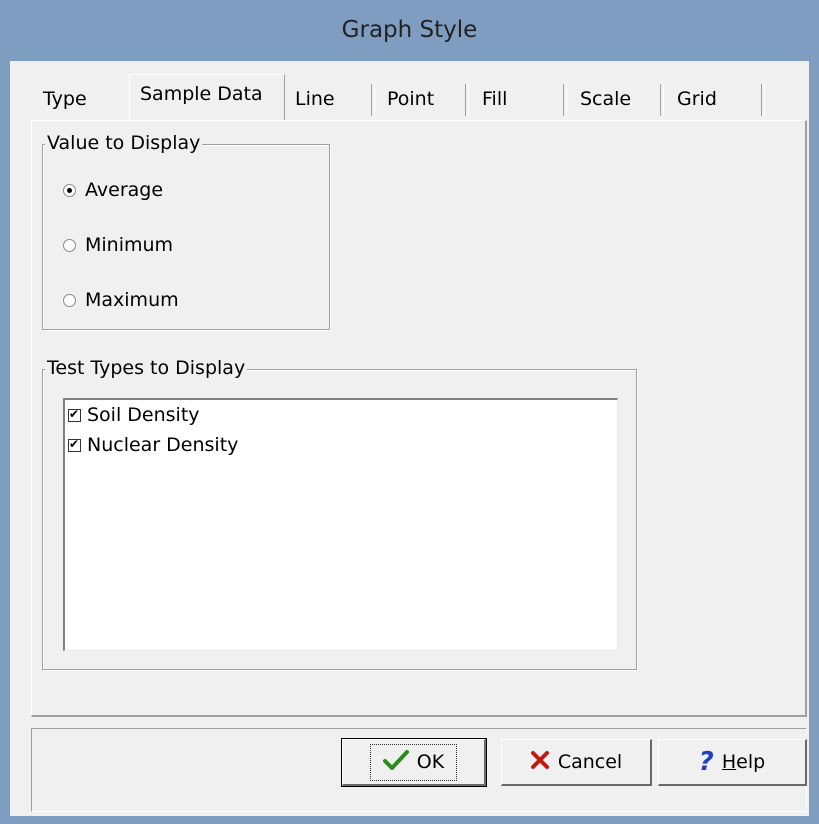 Image resolution: width=819 pixels, height=824 pixels. What do you see at coordinates (590, 762) in the screenshot?
I see `cancel-label: Cancel` at bounding box center [590, 762].